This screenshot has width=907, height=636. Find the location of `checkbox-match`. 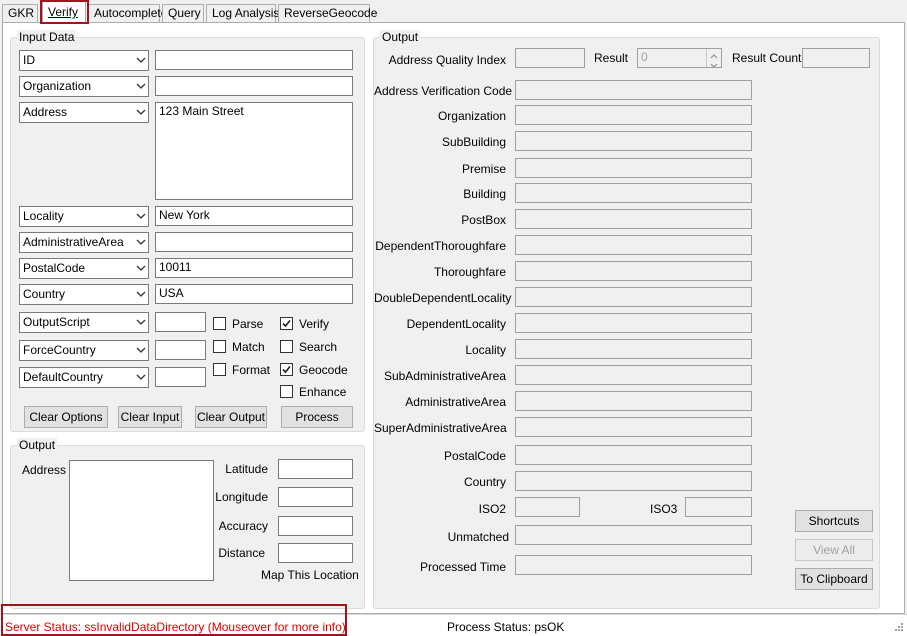

checkbox-match is located at coordinates (219, 346).